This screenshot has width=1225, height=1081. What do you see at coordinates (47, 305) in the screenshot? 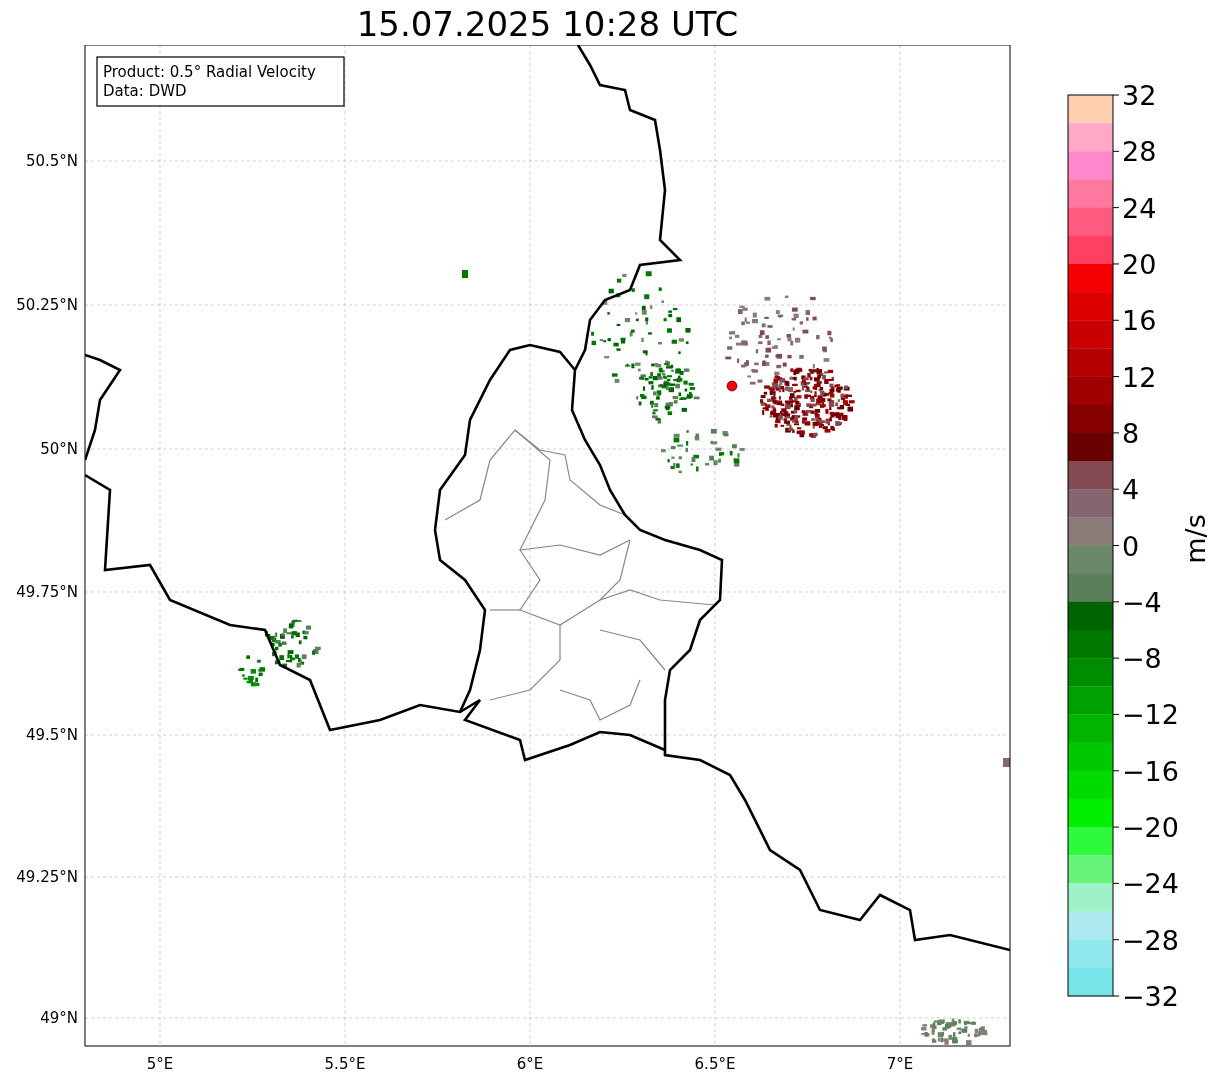
I see `axis-tick-label: 50.25°N` at bounding box center [47, 305].